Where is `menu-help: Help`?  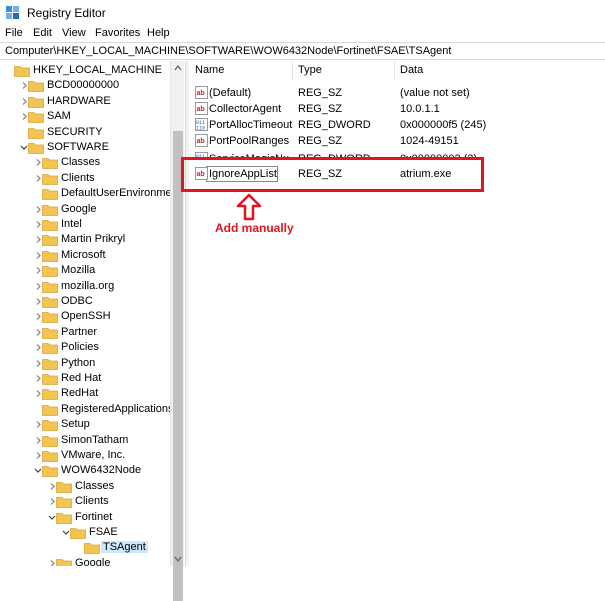 menu-help: Help is located at coordinates (158, 33).